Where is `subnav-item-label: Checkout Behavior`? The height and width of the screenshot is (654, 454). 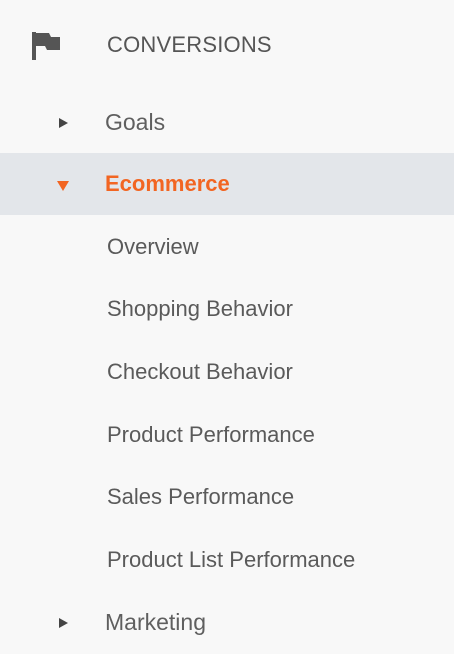 subnav-item-label: Checkout Behavior is located at coordinates (200, 371).